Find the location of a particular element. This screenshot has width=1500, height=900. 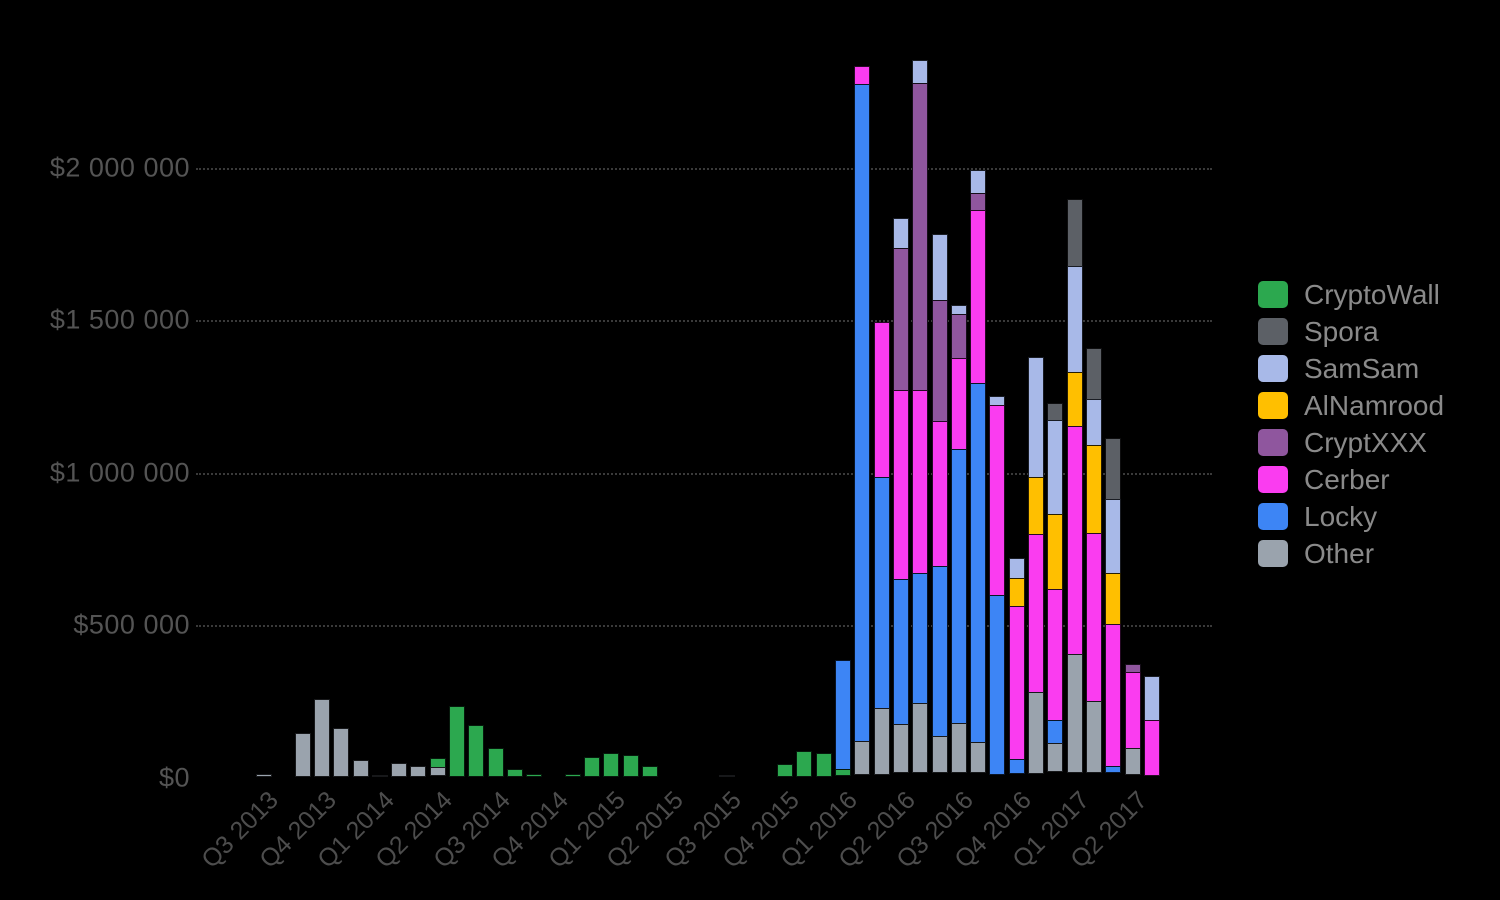

legend-item: CryptoWall is located at coordinates (1351, 294).